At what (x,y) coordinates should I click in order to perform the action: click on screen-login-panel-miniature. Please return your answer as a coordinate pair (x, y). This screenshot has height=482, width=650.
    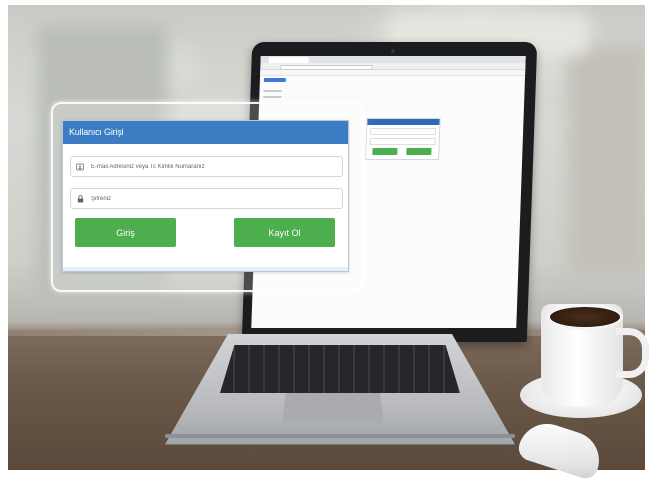
    Looking at the image, I should click on (403, 139).